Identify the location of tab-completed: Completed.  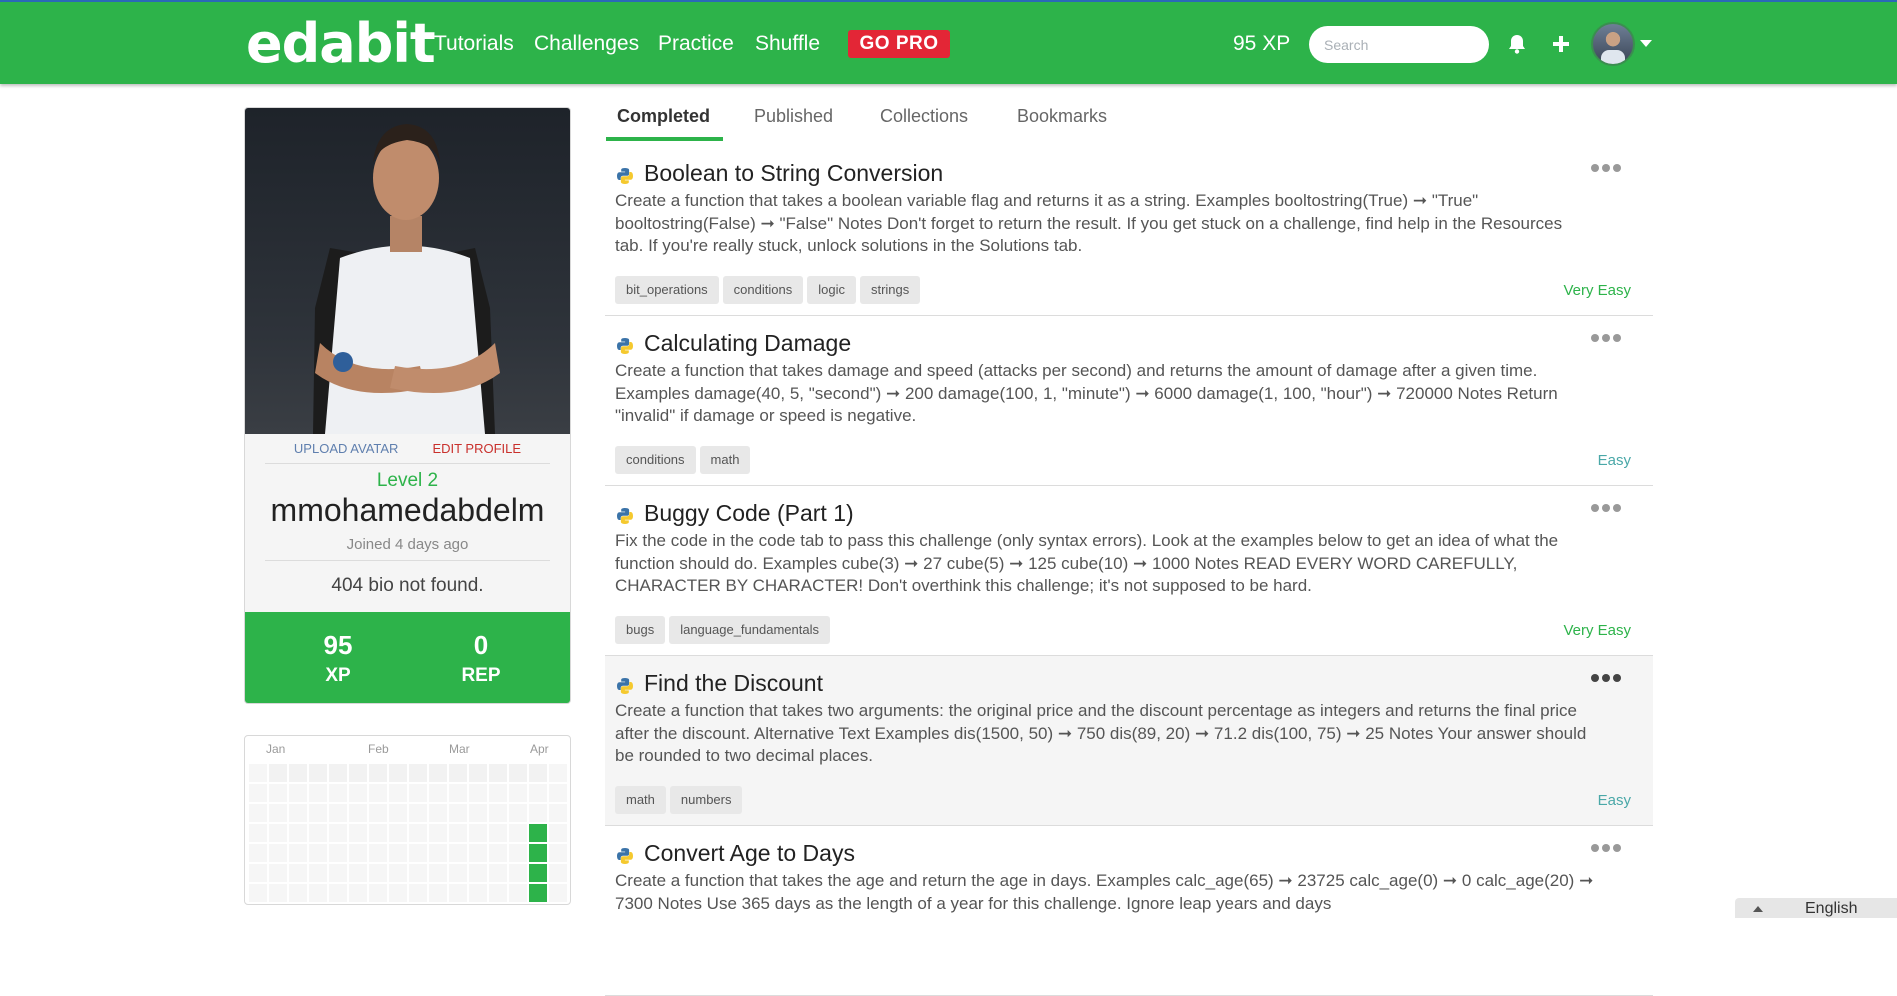
(663, 116).